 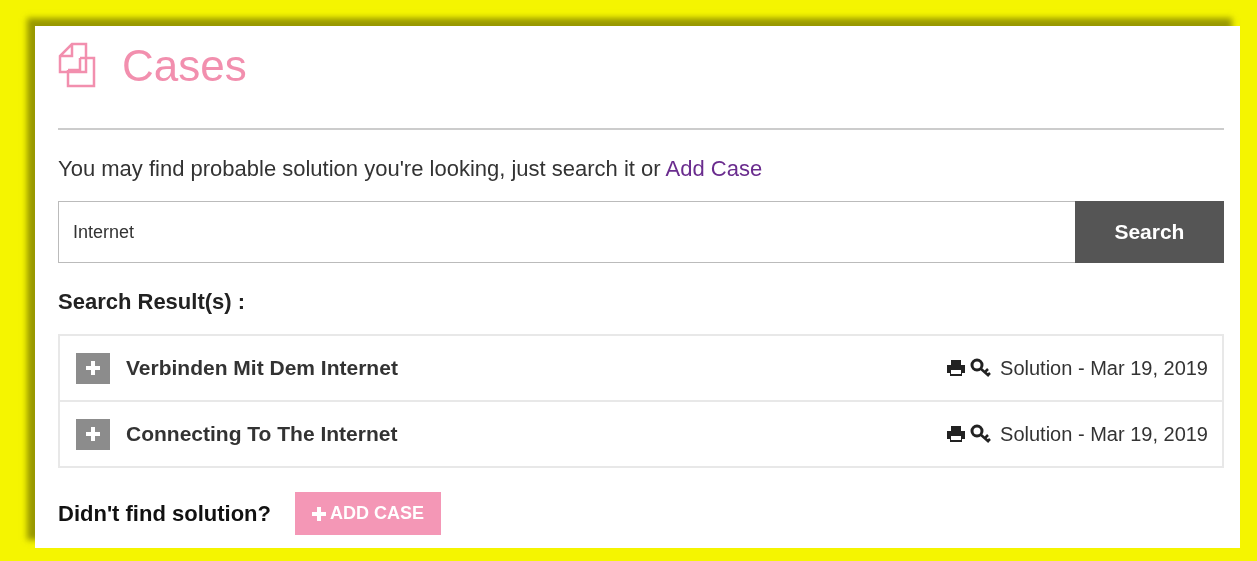 What do you see at coordinates (714, 168) in the screenshot?
I see `add-case-link: Add Case` at bounding box center [714, 168].